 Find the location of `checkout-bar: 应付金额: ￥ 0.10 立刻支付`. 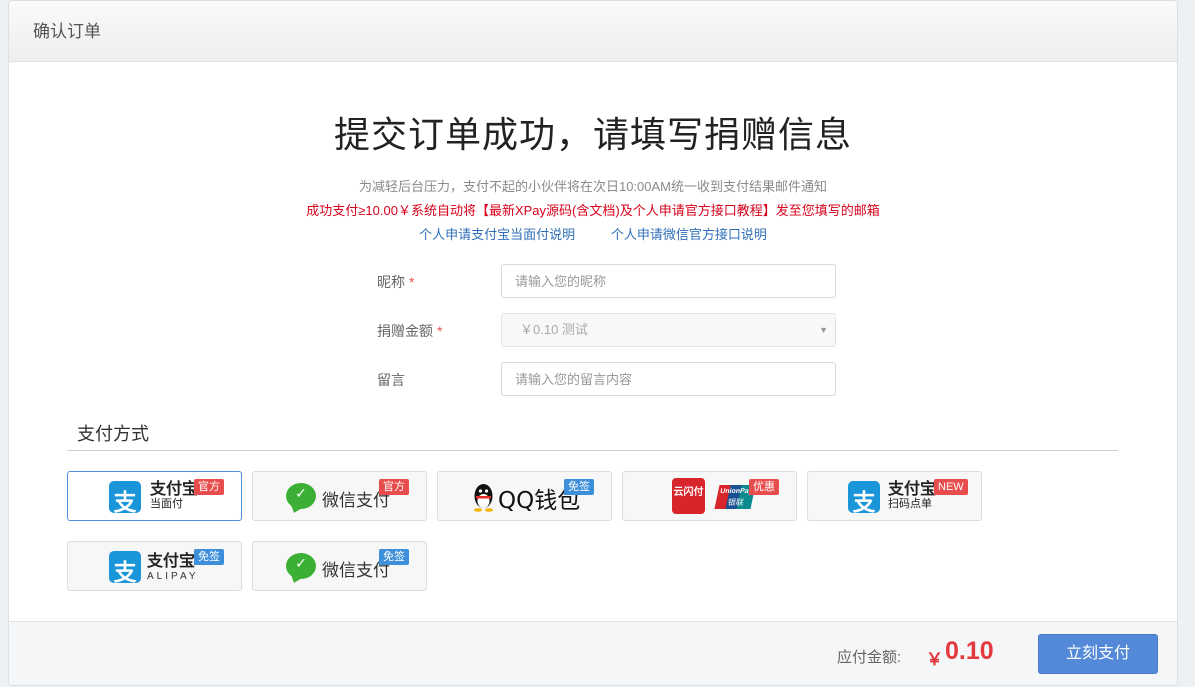

checkout-bar: 应付金额: ￥ 0.10 立刻支付 is located at coordinates (593, 653).